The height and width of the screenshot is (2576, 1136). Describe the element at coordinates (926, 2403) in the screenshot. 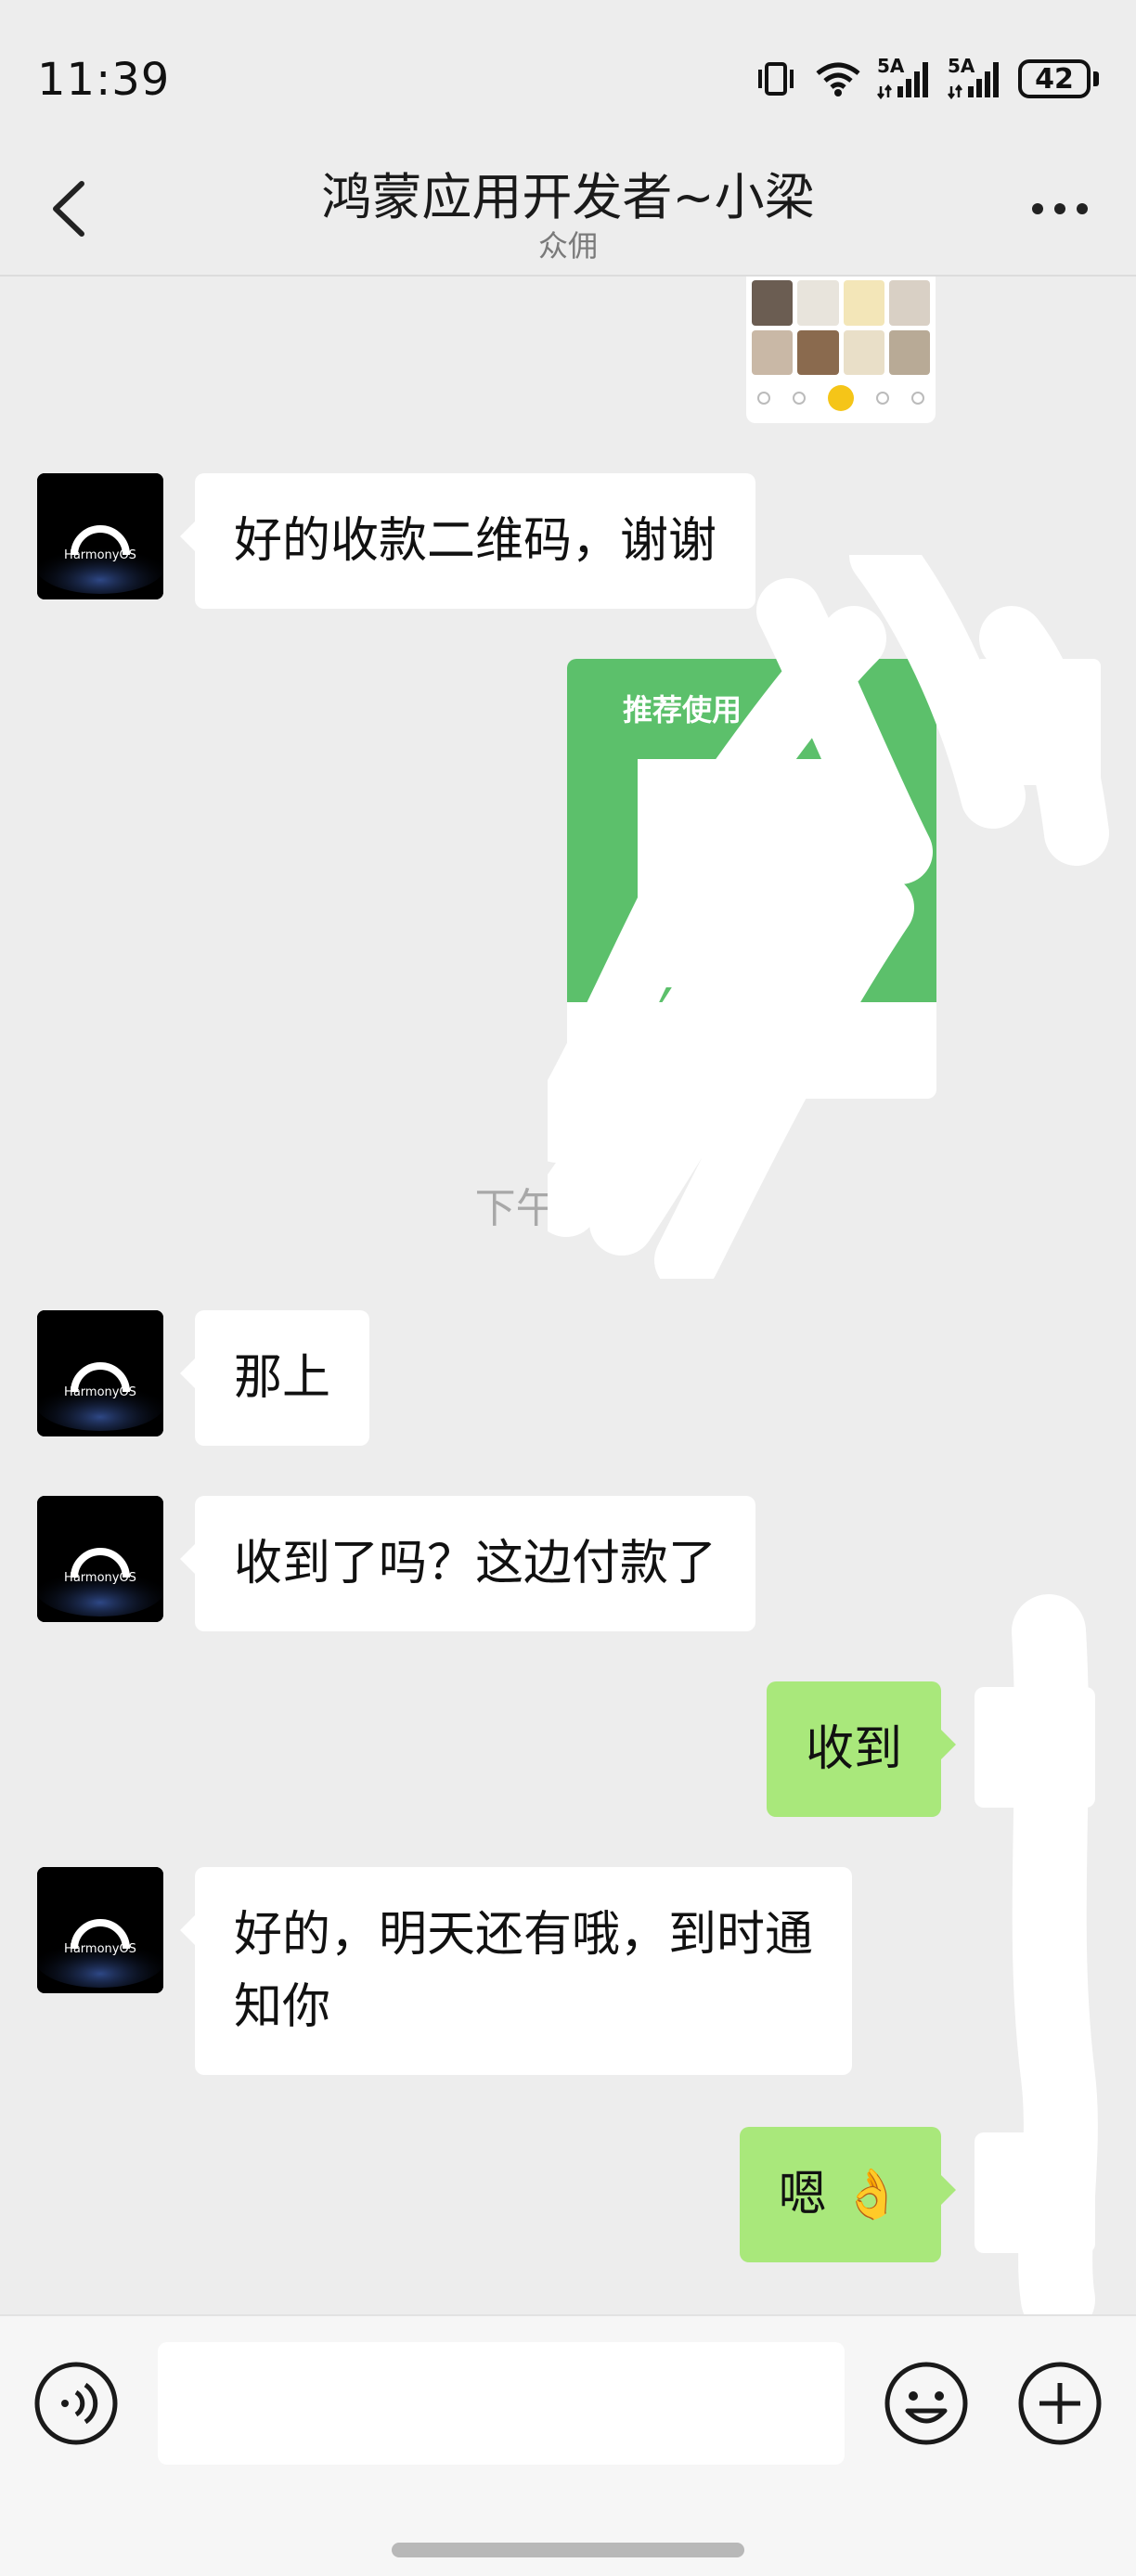

I see `emoji-icon` at that location.